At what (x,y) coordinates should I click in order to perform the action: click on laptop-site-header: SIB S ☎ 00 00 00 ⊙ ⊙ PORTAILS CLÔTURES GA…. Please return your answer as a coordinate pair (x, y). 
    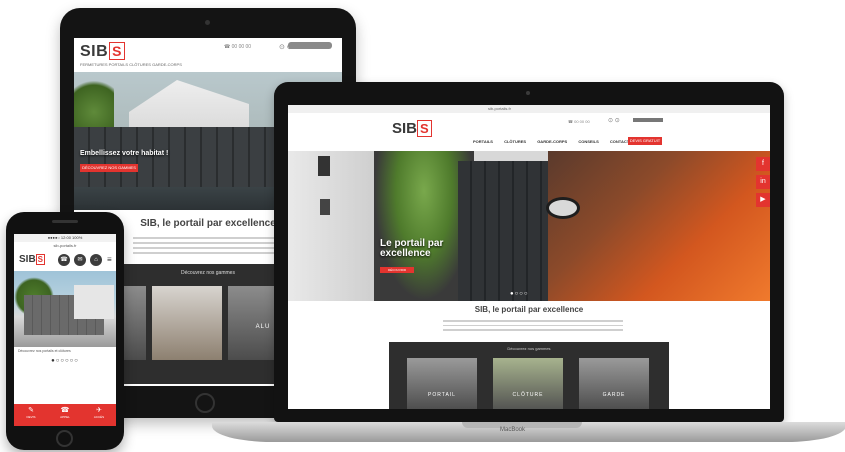
    Looking at the image, I should click on (529, 132).